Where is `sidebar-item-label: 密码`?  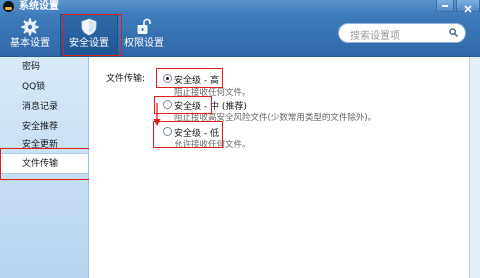 sidebar-item-label: 密码 is located at coordinates (31, 67).